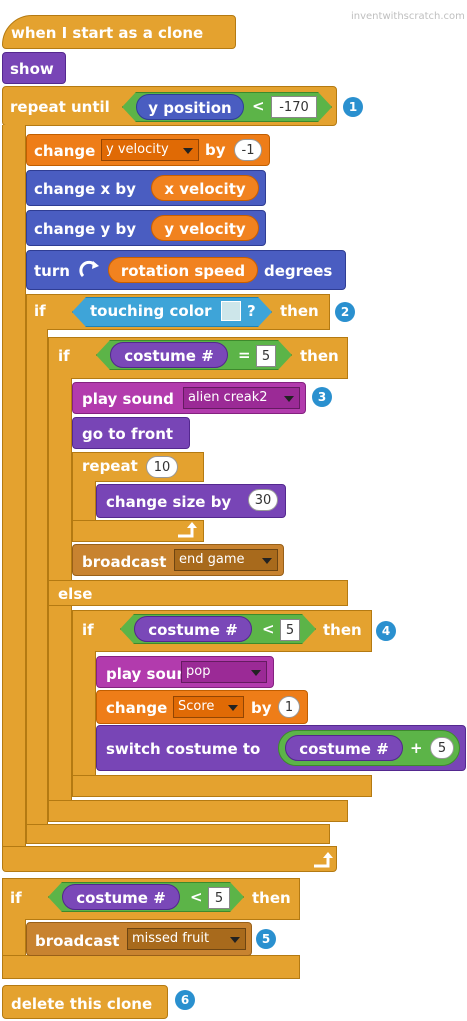  Describe the element at coordinates (198, 671) in the screenshot. I see `sound-dropdown-text: pop` at that location.